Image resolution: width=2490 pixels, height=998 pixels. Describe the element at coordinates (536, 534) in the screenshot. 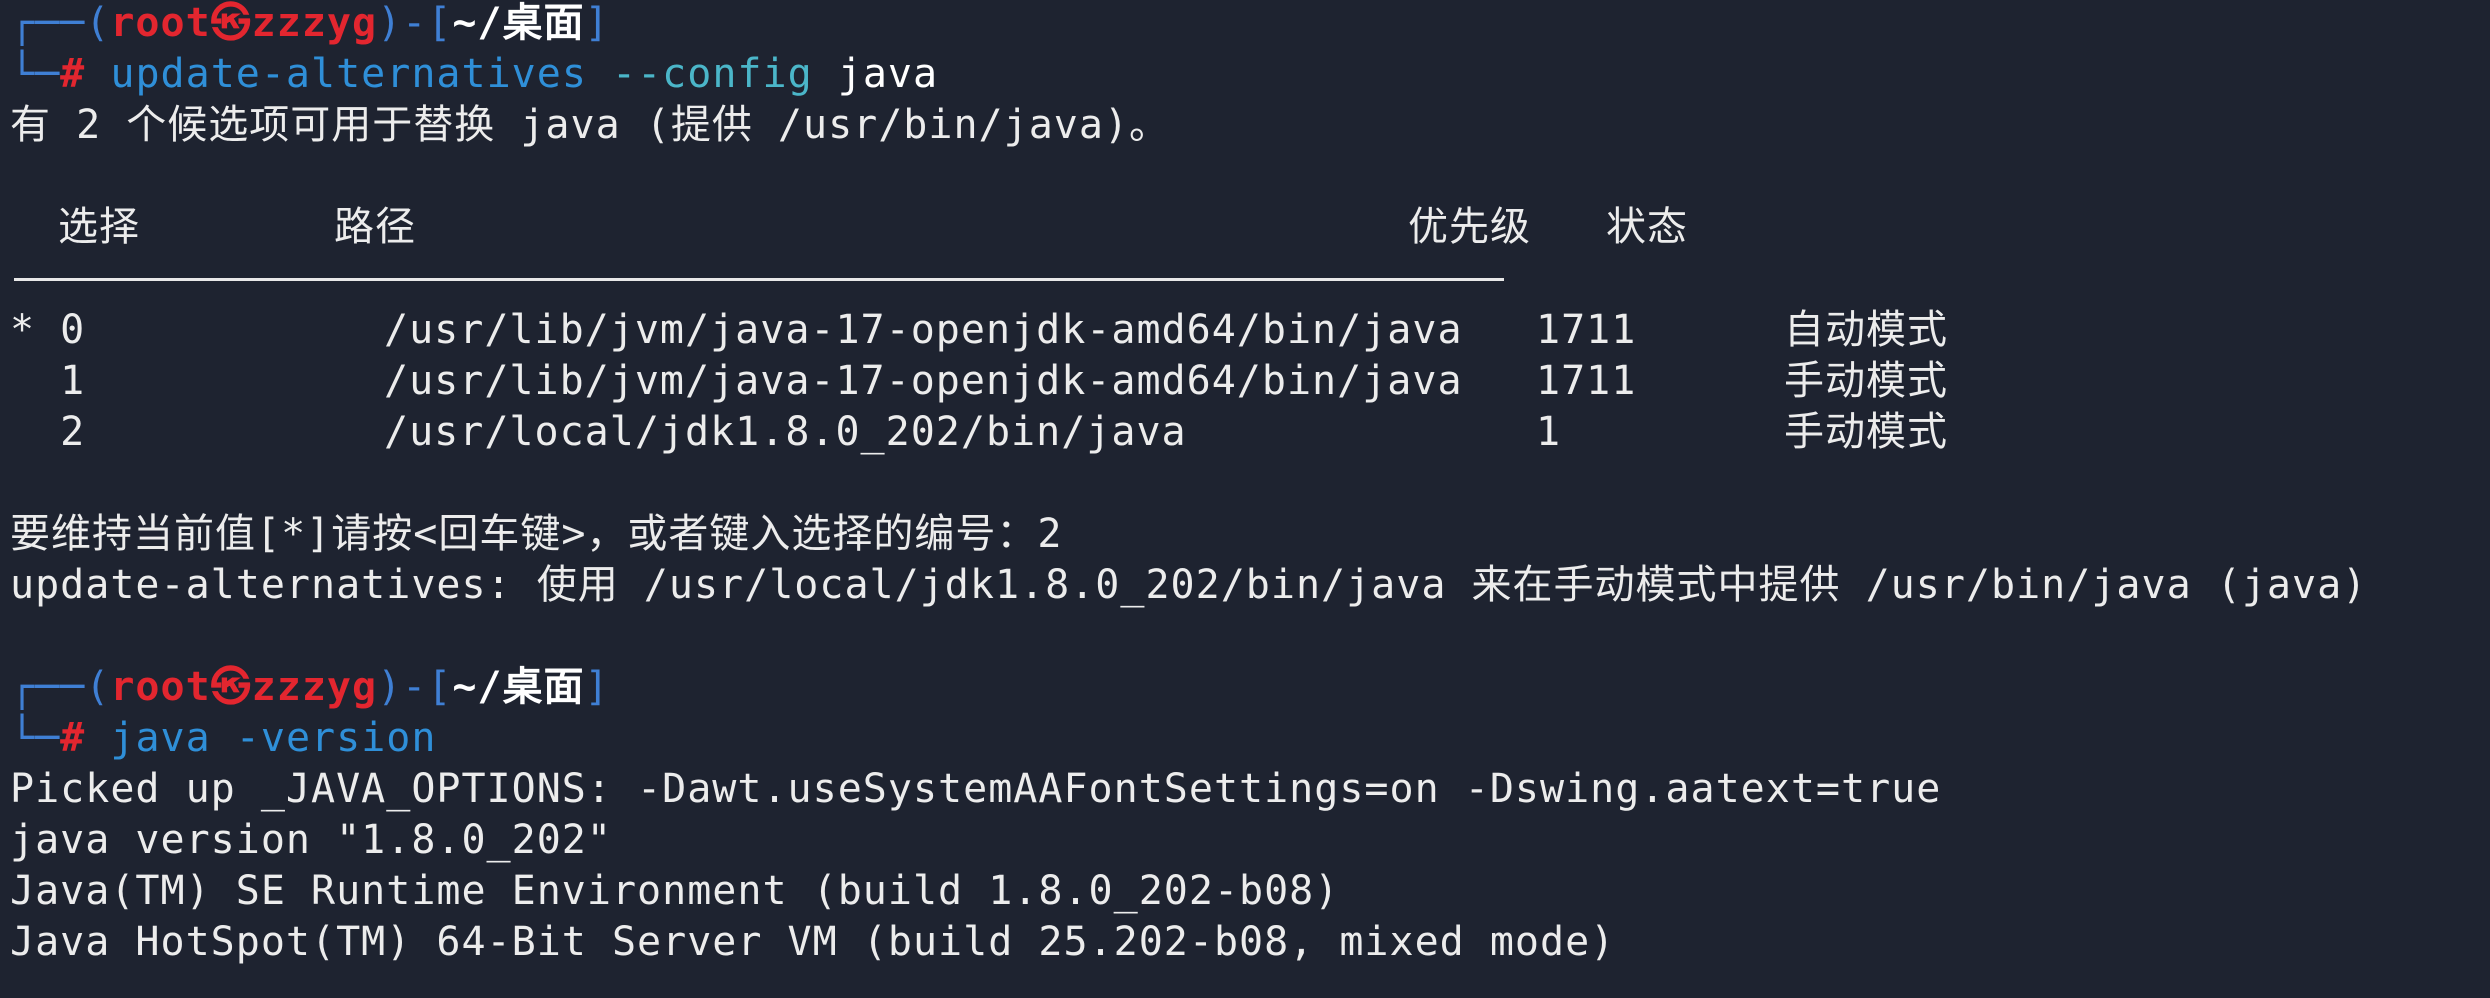

I see `choice-prompt: 要维持当前值[*]请按<回车键>，或者键入选择的编号：2` at that location.